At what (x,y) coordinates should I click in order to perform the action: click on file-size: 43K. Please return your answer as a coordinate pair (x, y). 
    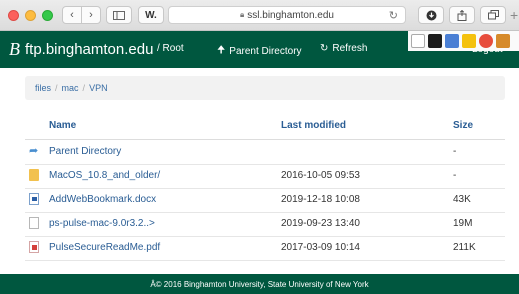
    Looking at the image, I should click on (462, 199).